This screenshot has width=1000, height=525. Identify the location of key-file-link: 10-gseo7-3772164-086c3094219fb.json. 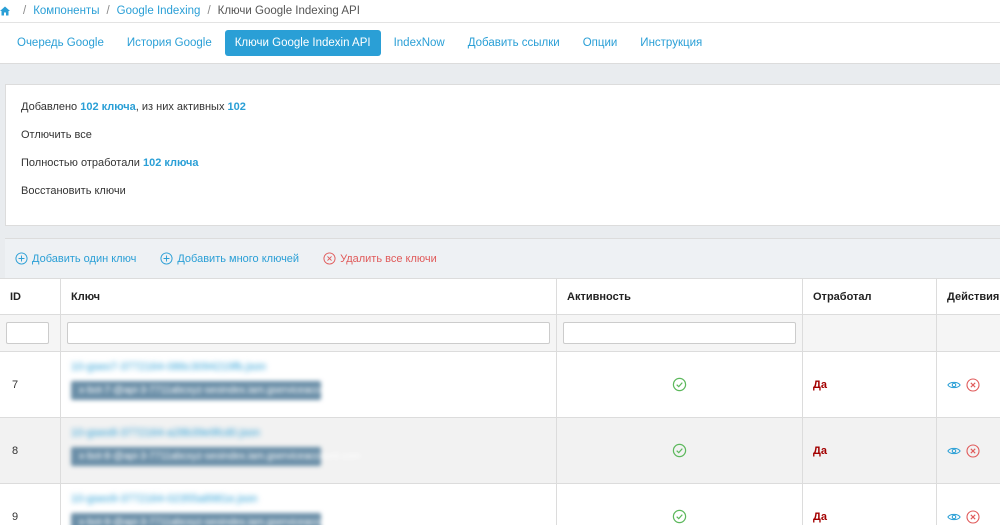
(196, 367).